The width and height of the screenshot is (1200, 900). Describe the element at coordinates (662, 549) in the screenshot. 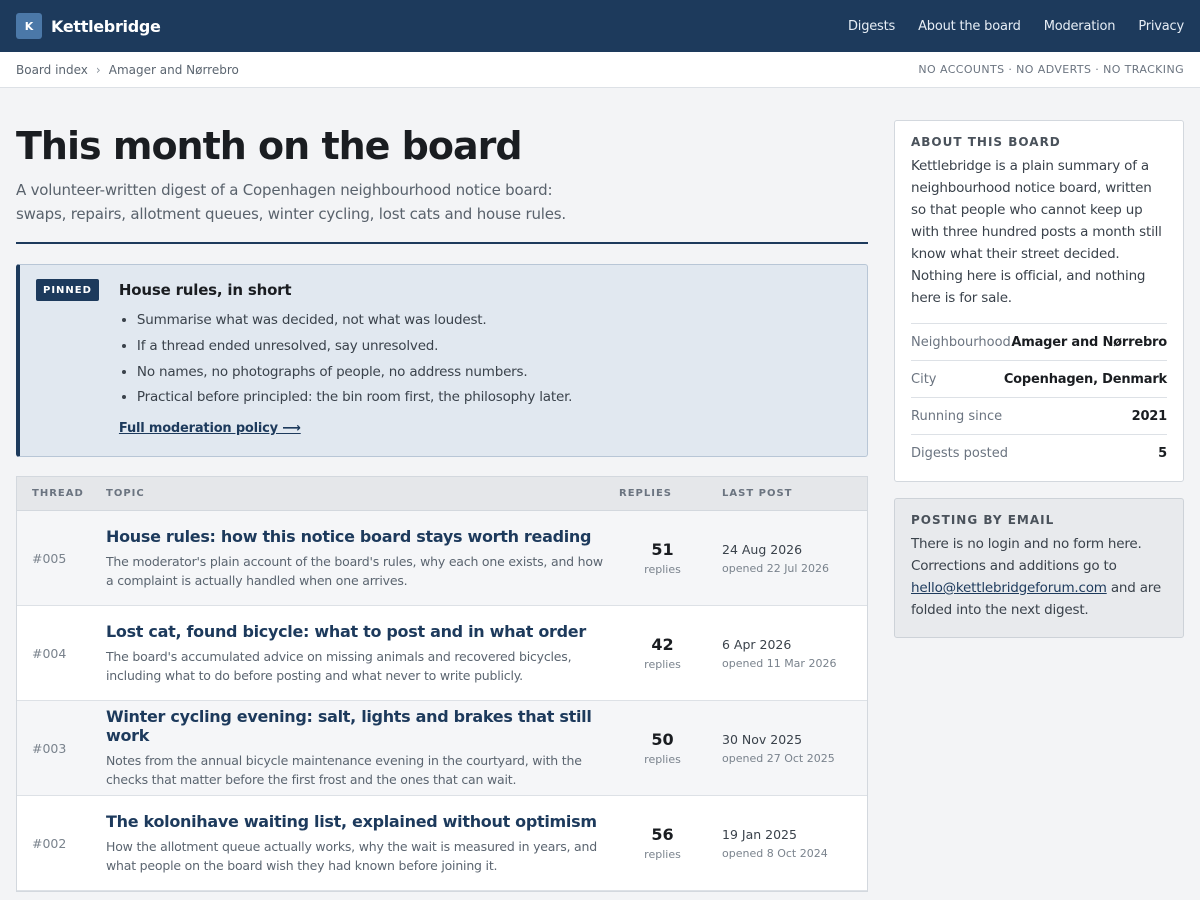

I see `reply-count: 51` at that location.